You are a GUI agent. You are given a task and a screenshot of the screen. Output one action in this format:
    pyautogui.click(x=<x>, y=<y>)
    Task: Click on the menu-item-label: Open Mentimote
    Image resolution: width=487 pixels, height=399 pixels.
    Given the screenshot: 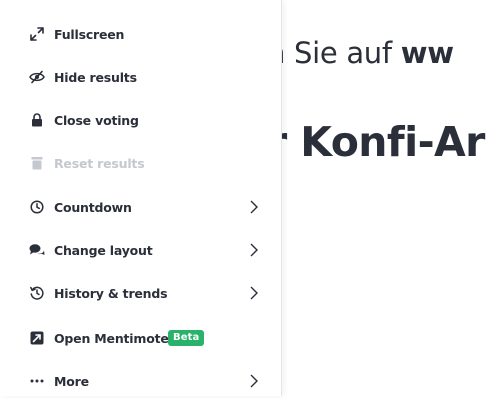 What is the action you would take?
    pyautogui.click(x=111, y=338)
    